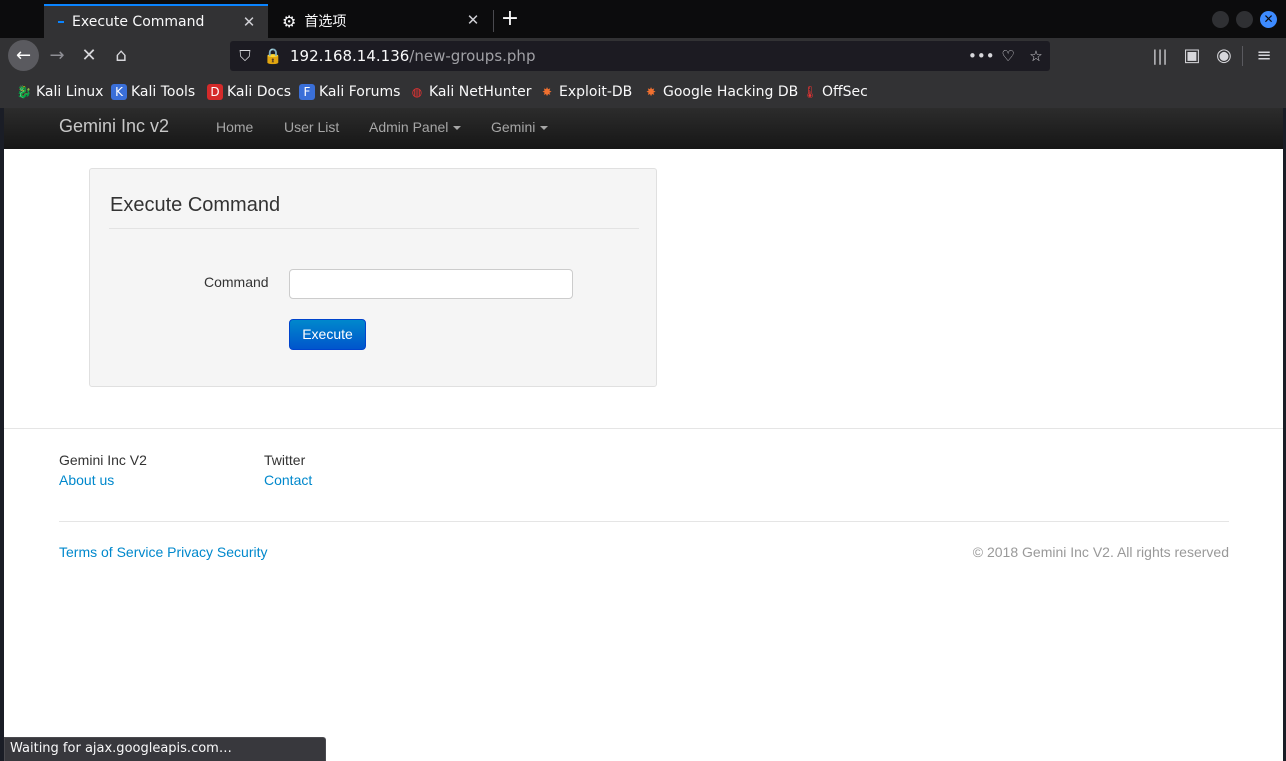 This screenshot has height=761, width=1286. Describe the element at coordinates (195, 205) in the screenshot. I see `form-title: Execute Command` at that location.